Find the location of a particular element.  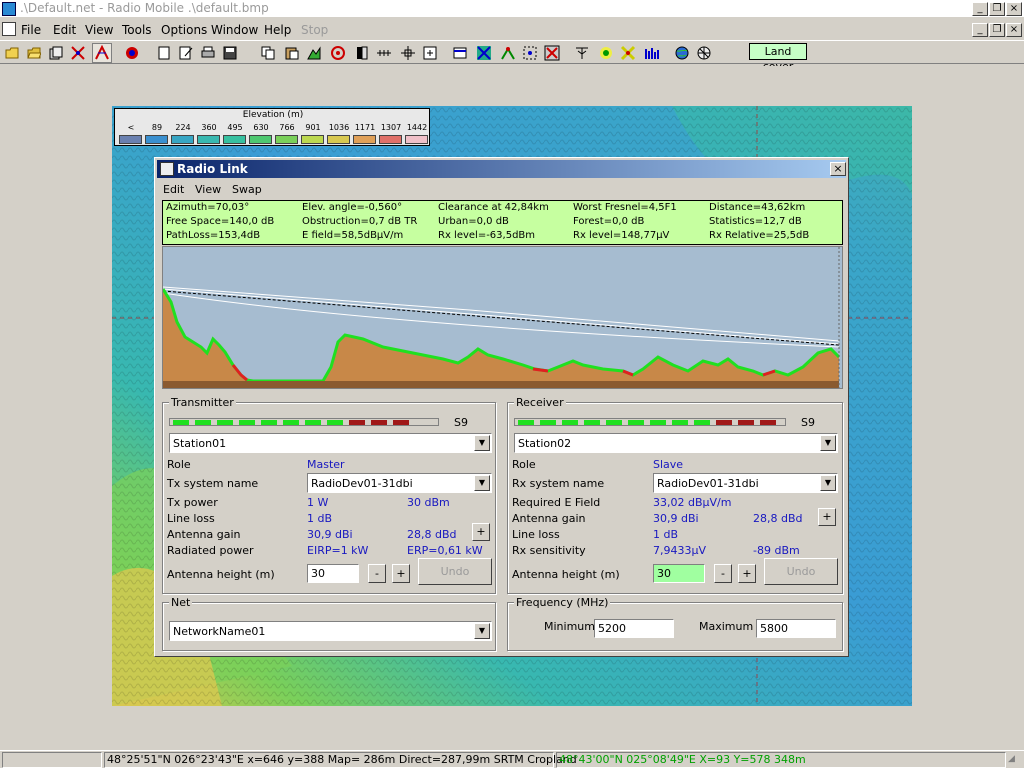

menu-edit: Edit is located at coordinates (64, 30).